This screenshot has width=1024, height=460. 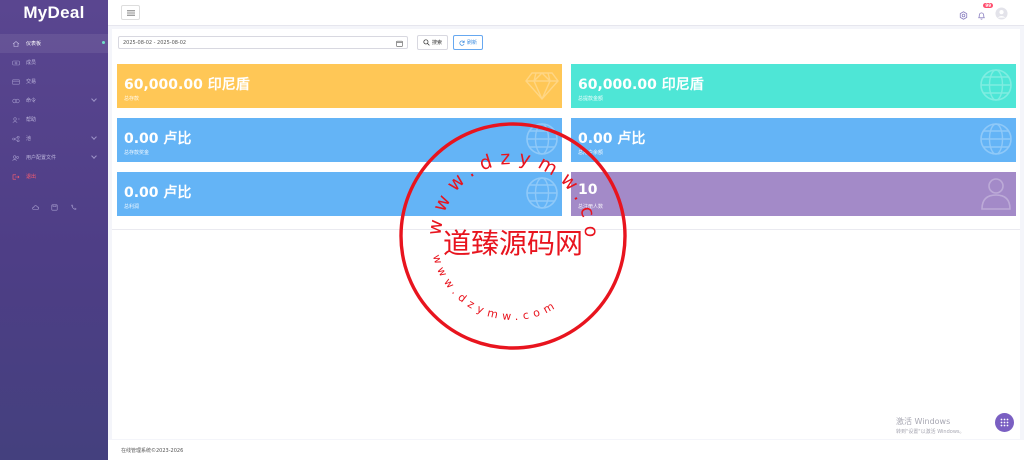 What do you see at coordinates (16, 82) in the screenshot?
I see `card-icon` at bounding box center [16, 82].